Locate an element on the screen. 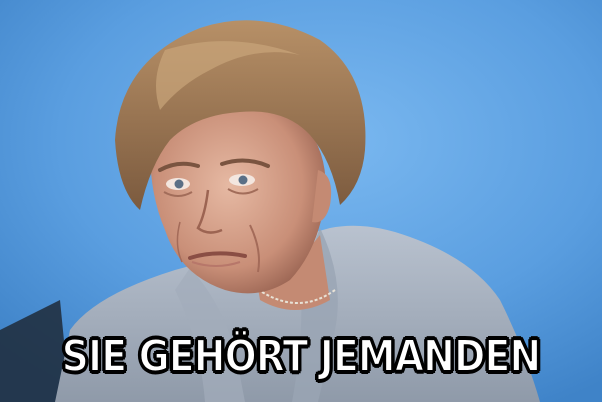 The image size is (602, 402). left-iris is located at coordinates (179, 184).